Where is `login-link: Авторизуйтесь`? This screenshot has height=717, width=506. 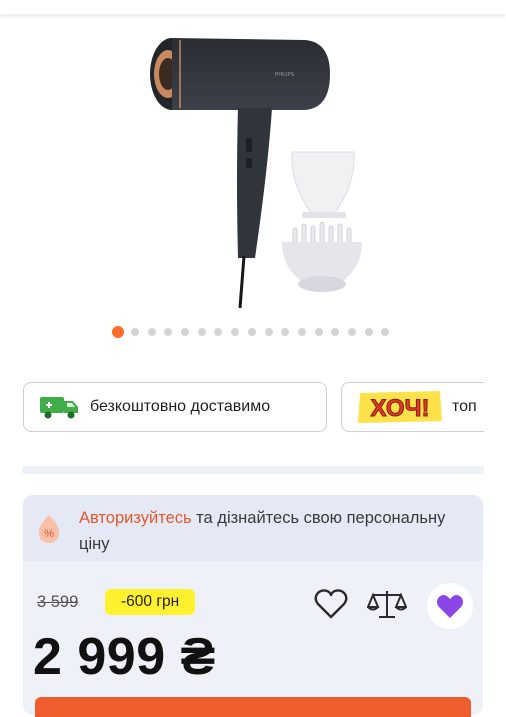 login-link: Авторизуйтесь is located at coordinates (135, 518).